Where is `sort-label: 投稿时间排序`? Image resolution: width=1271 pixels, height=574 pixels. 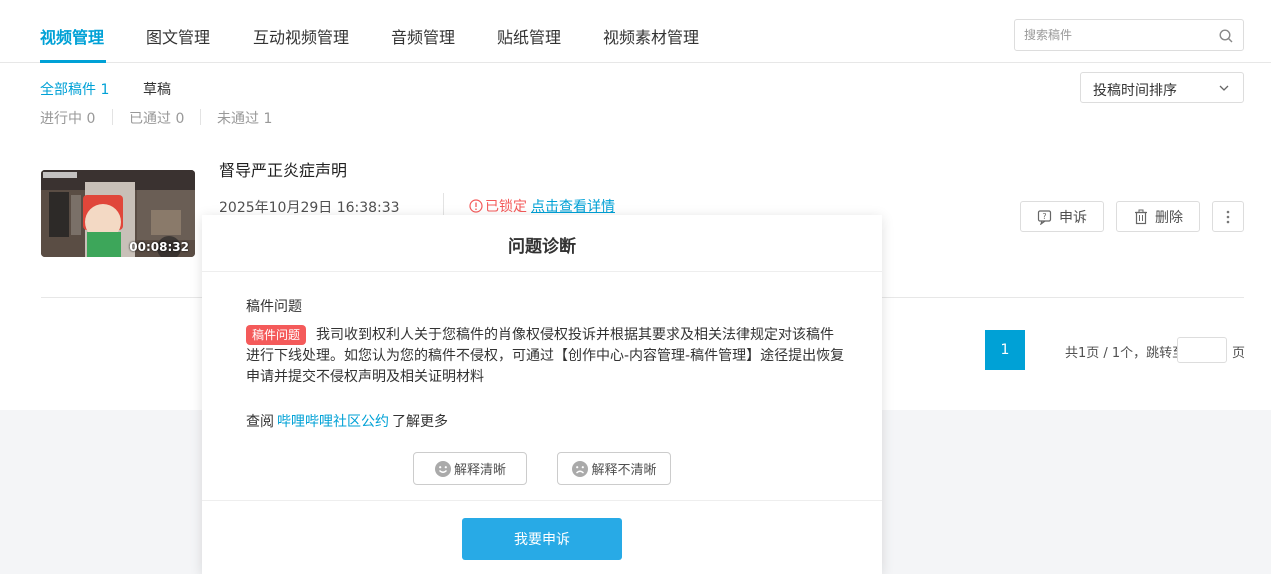
sort-label: 投稿时间排序 is located at coordinates (1135, 91).